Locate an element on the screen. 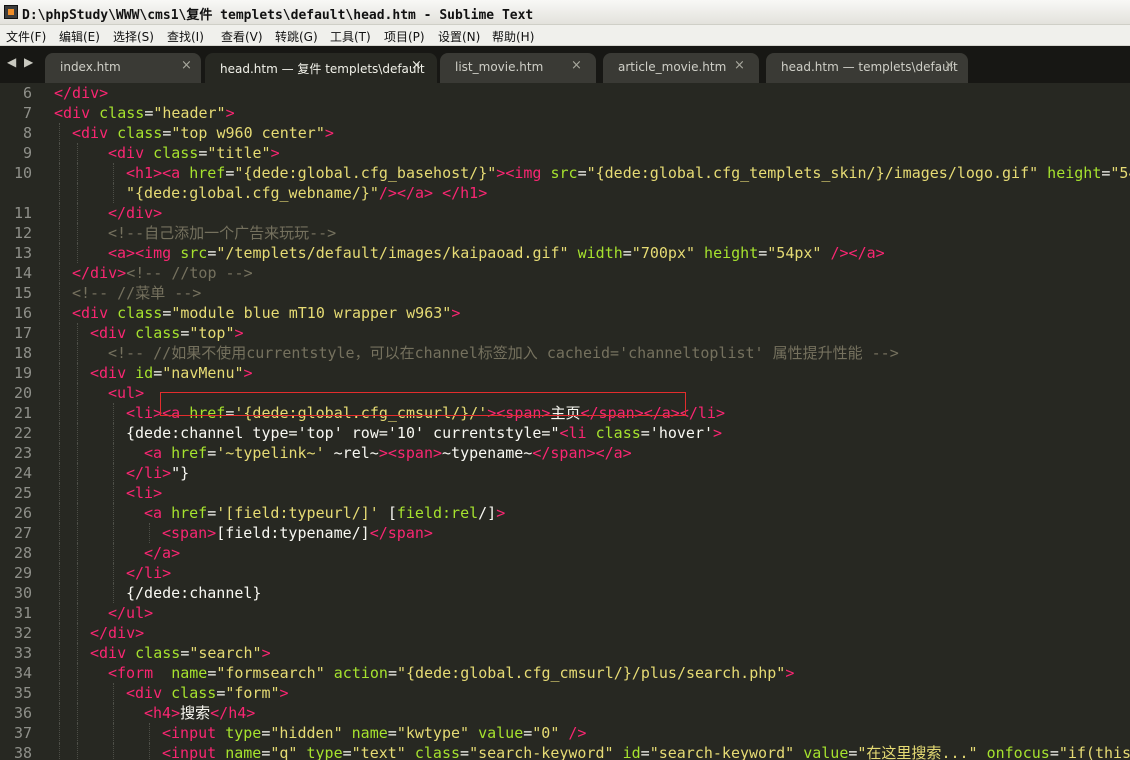 The image size is (1130, 760). line-number: 37 is located at coordinates (22, 733).